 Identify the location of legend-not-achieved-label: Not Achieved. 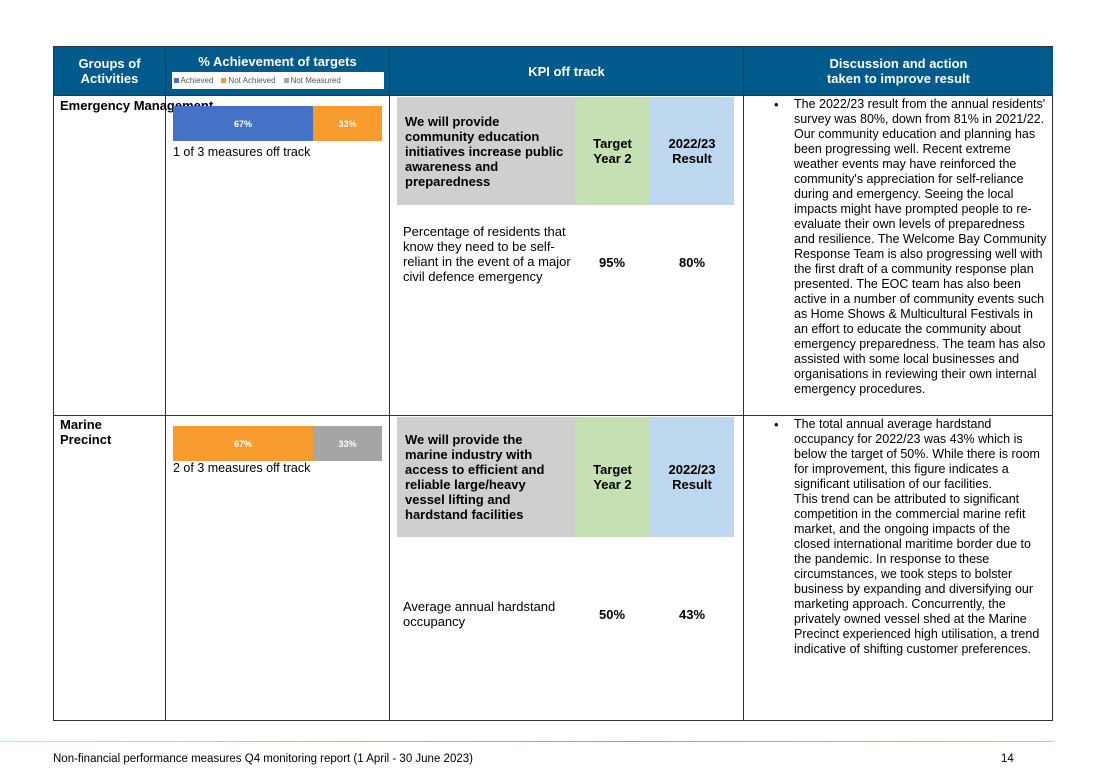
(252, 80).